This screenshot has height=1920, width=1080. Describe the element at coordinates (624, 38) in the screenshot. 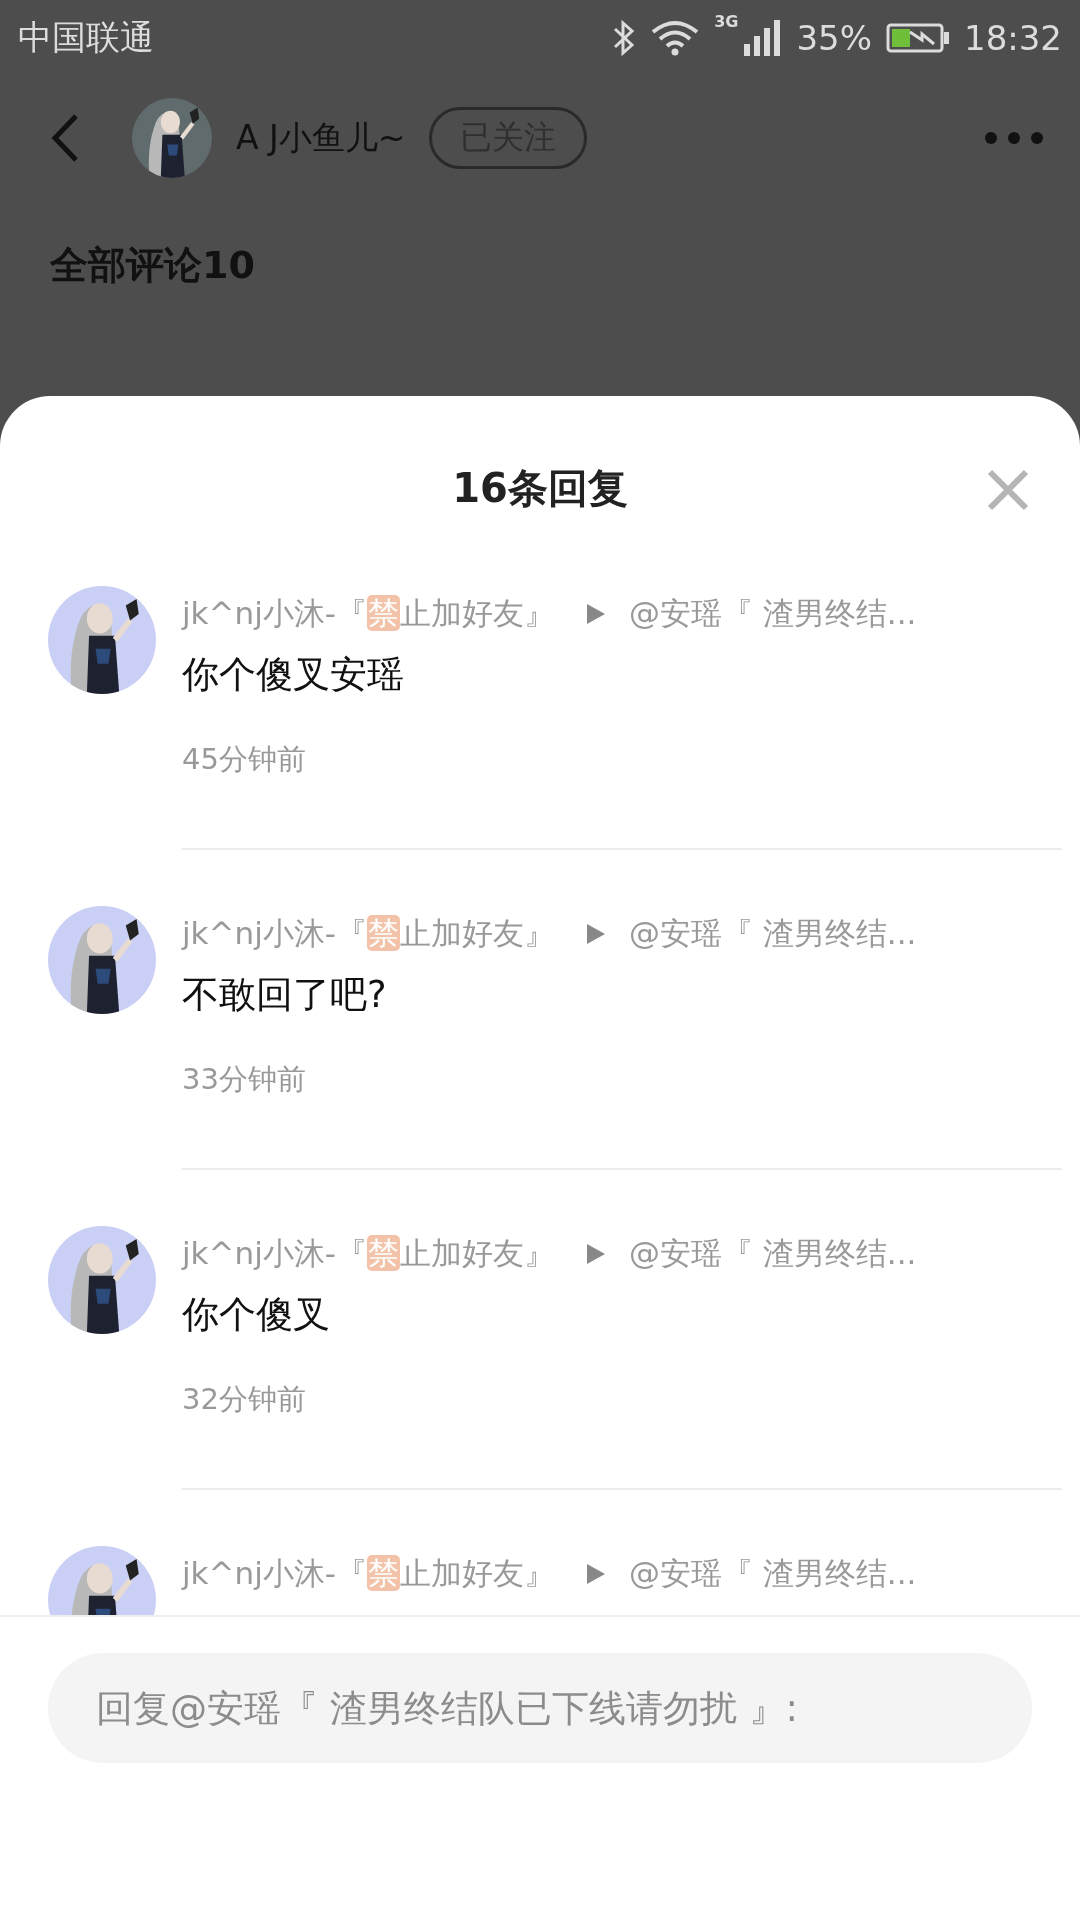

I see `bluetooth-icon` at that location.